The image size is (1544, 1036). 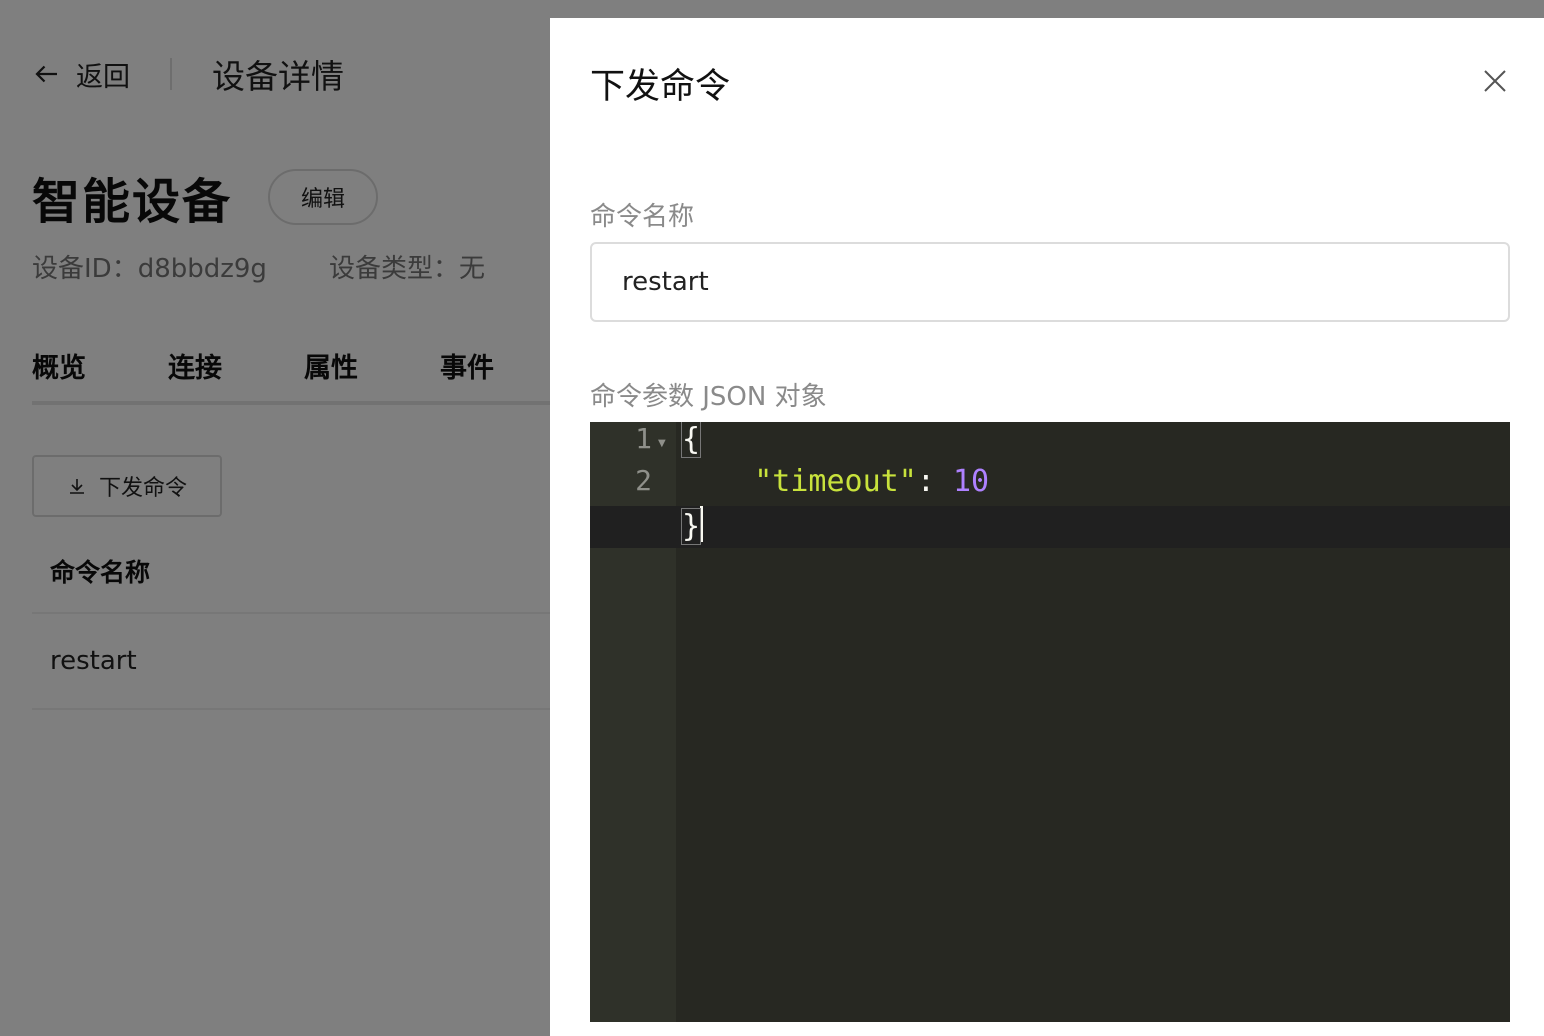 What do you see at coordinates (660, 87) in the screenshot?
I see `drawer-title: 下发命令` at bounding box center [660, 87].